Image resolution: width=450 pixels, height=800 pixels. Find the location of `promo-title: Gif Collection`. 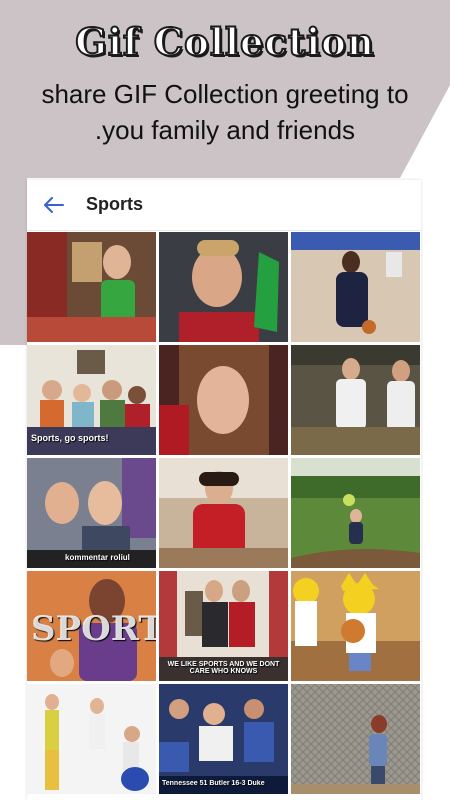

promo-title: Gif Collection is located at coordinates (224, 42).